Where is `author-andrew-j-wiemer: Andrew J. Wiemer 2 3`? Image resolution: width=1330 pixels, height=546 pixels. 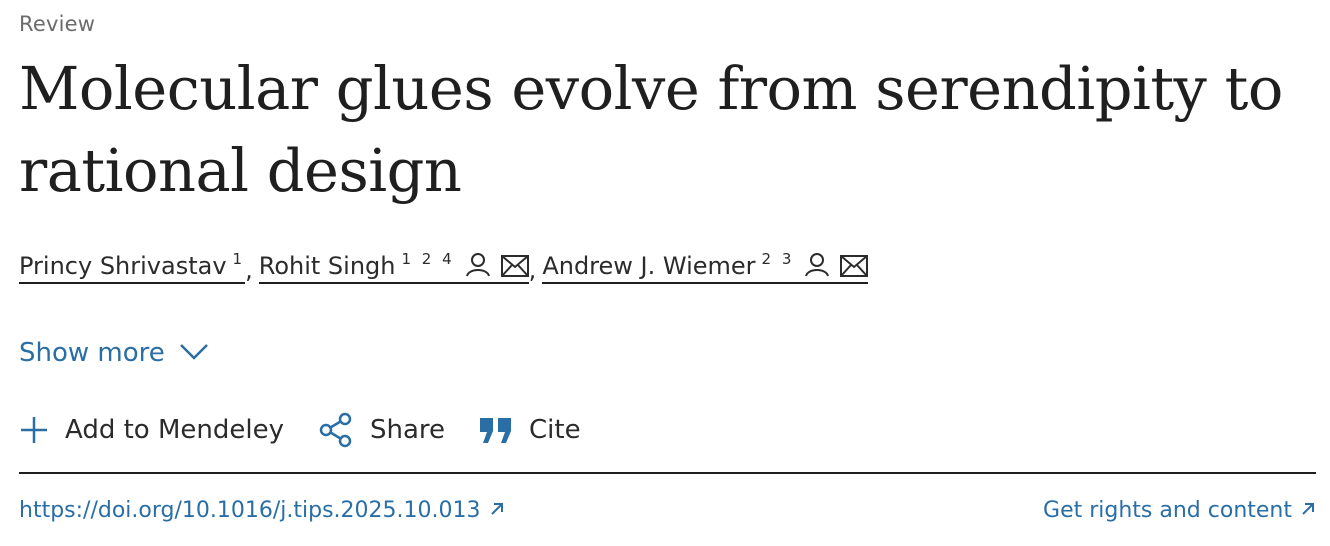 author-andrew-j-wiemer: Andrew J. Wiemer 2 3 is located at coordinates (705, 267).